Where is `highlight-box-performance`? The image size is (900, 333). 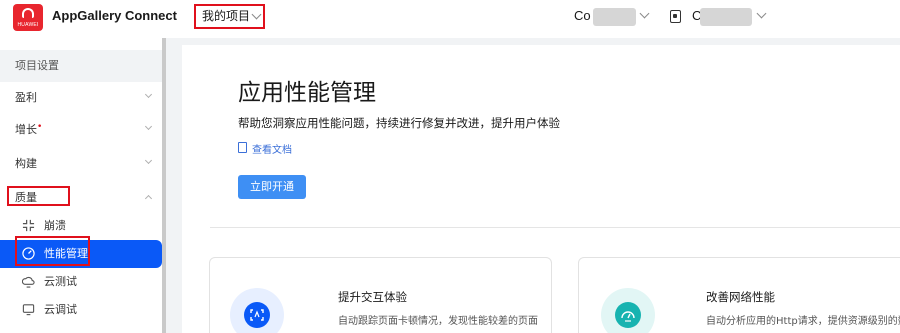 highlight-box-performance is located at coordinates (52, 251).